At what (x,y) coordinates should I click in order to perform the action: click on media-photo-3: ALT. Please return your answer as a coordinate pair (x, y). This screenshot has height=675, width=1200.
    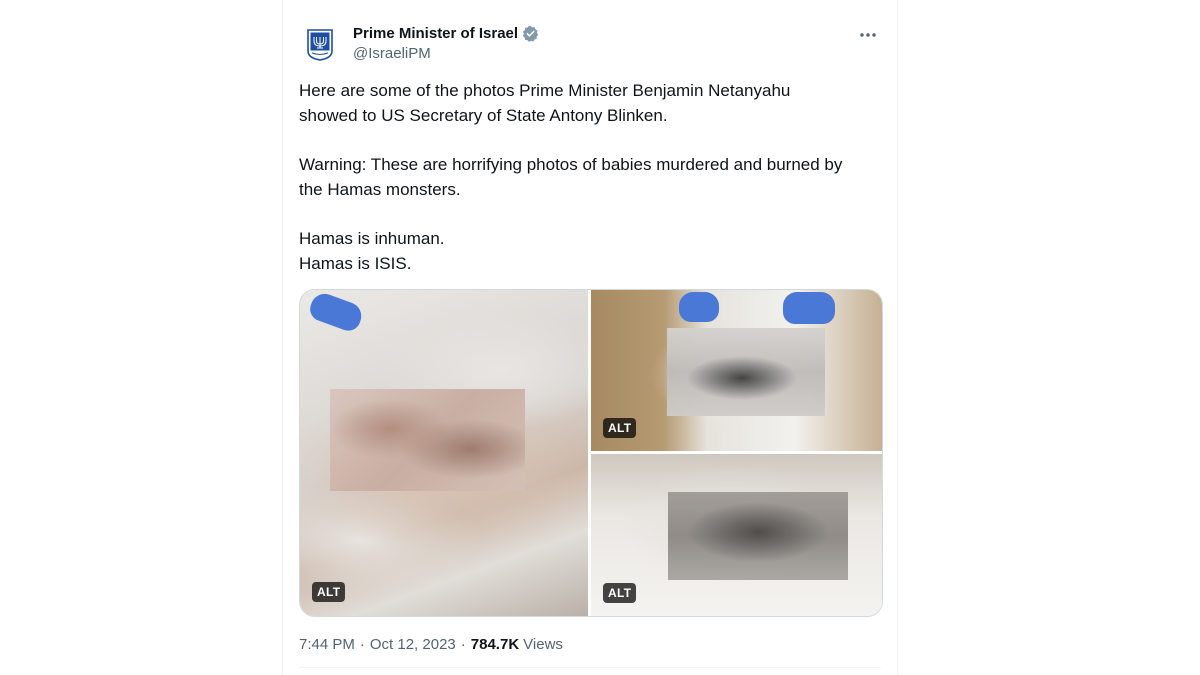
    Looking at the image, I should click on (736, 535).